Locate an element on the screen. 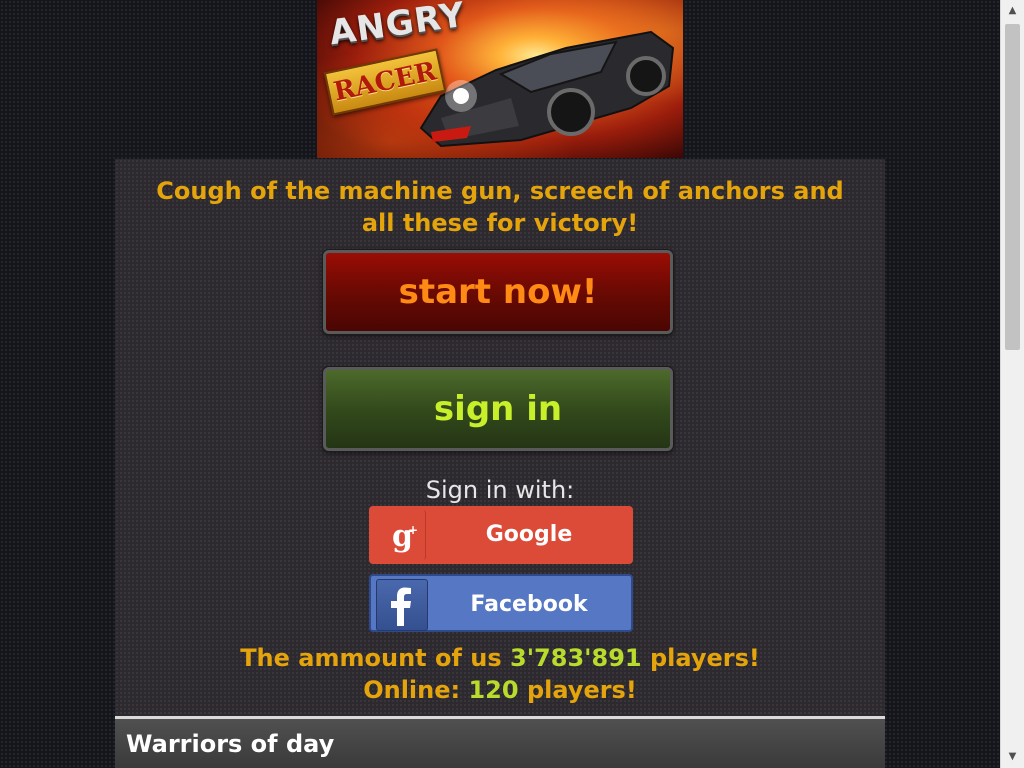  facebook-label: Facebook is located at coordinates (529, 604).